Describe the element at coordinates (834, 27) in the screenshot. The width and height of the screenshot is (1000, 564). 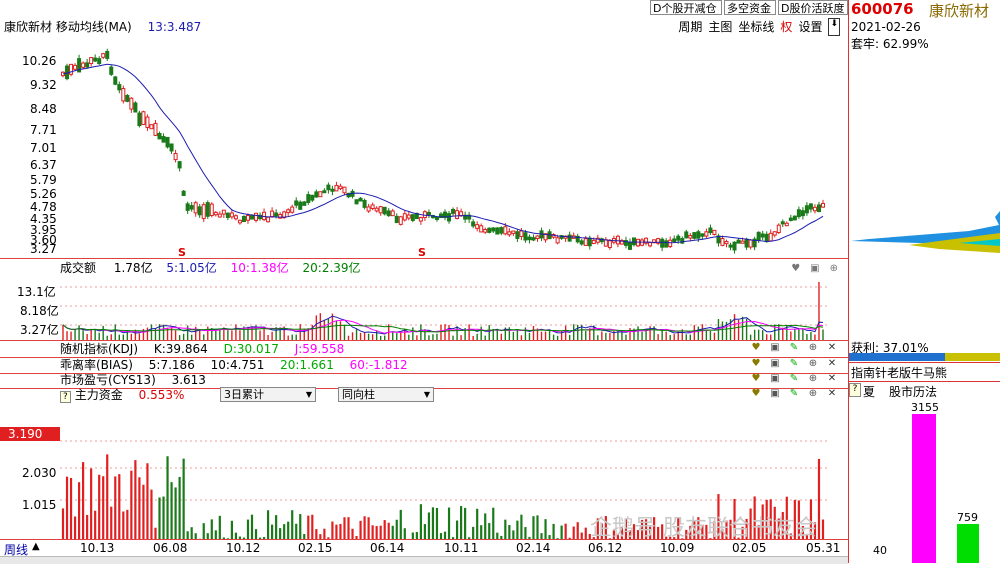
I see `download-icon: ⬇` at that location.